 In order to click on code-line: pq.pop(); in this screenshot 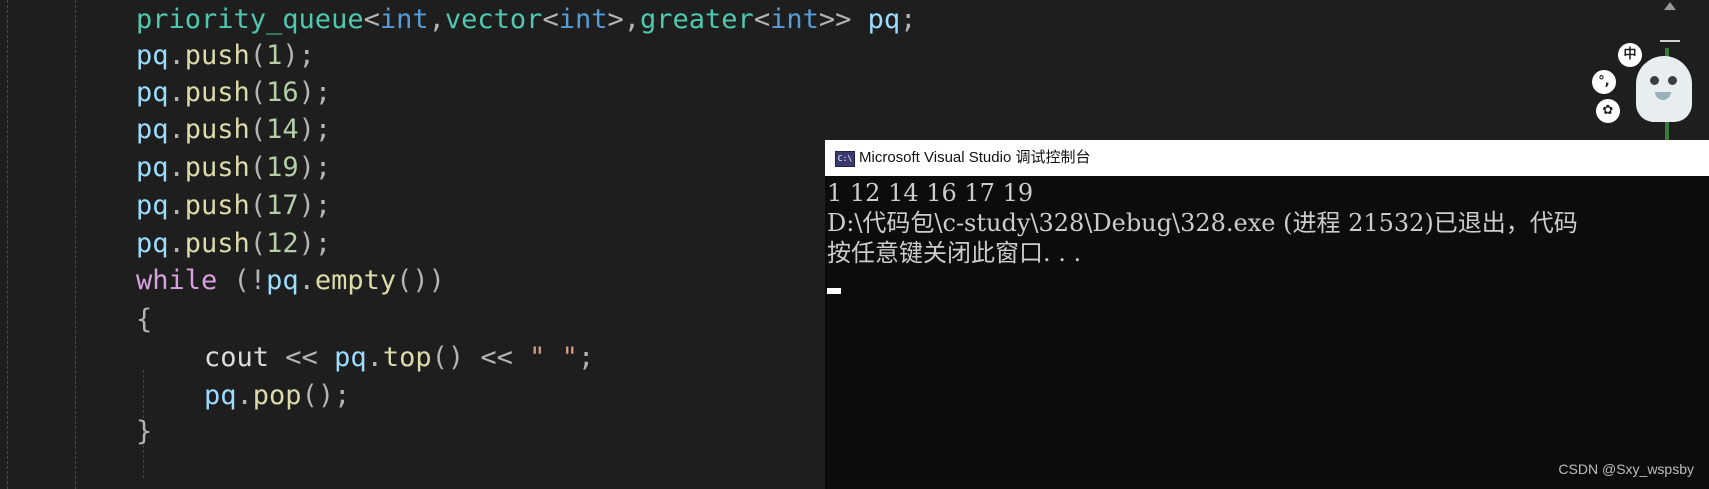, I will do `click(277, 396)`.